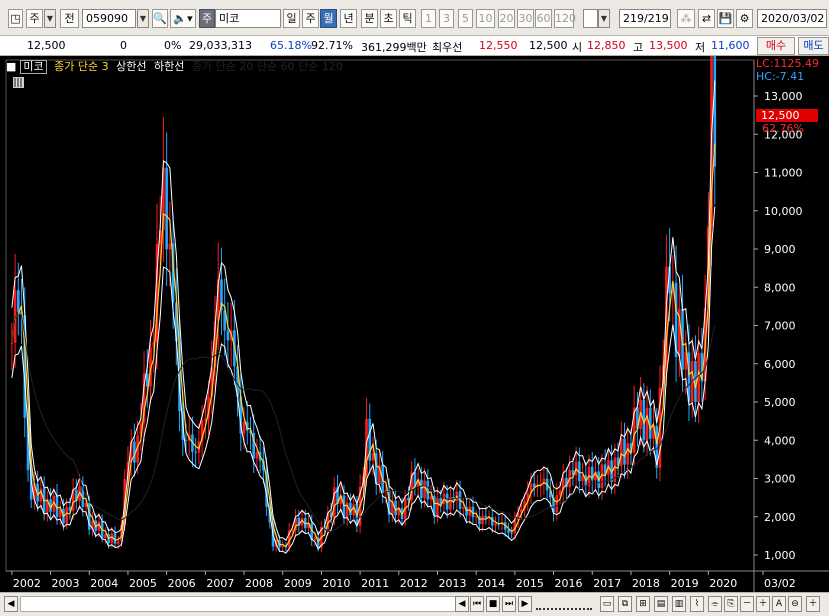  What do you see at coordinates (509, 604) in the screenshot?
I see `fast-forward-icon: ⏭` at bounding box center [509, 604].